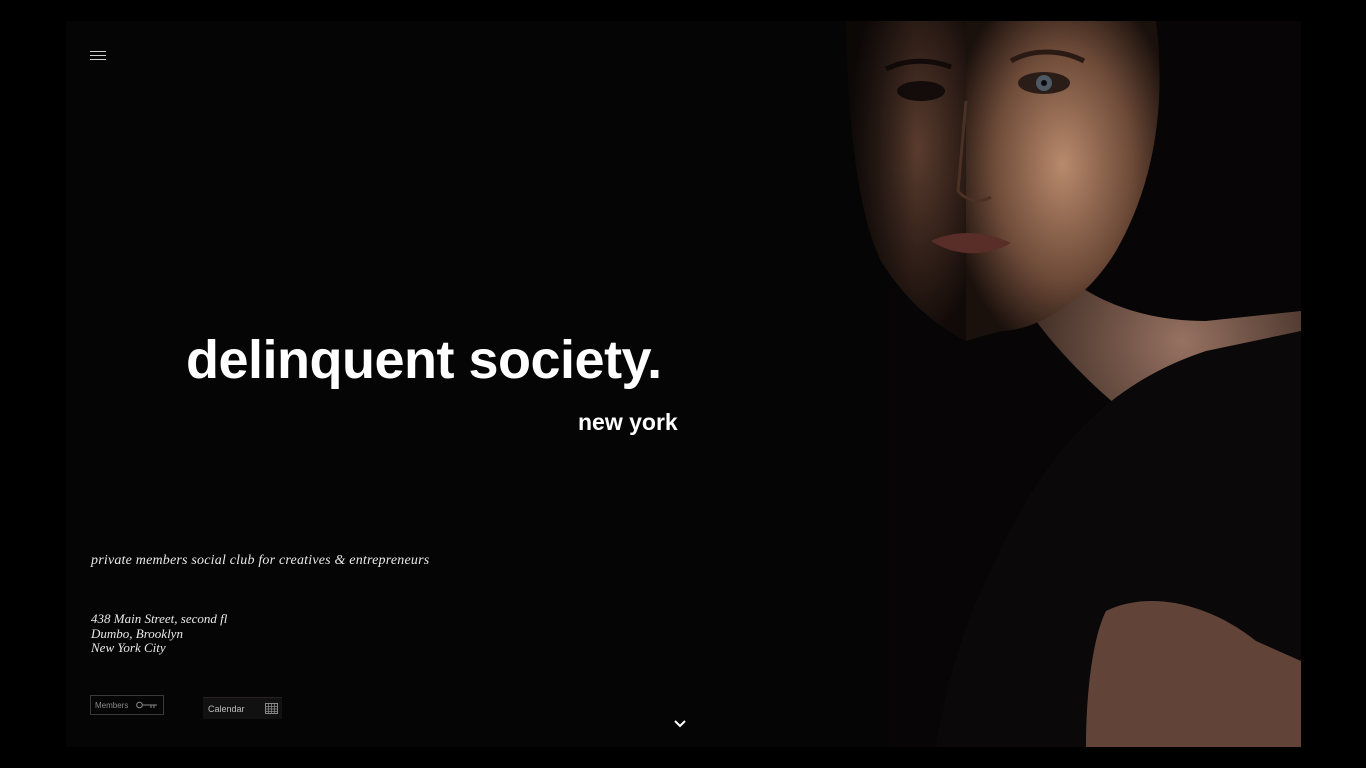  What do you see at coordinates (159, 618) in the screenshot?
I see `address-line-1: 438 Main Street, second fl` at bounding box center [159, 618].